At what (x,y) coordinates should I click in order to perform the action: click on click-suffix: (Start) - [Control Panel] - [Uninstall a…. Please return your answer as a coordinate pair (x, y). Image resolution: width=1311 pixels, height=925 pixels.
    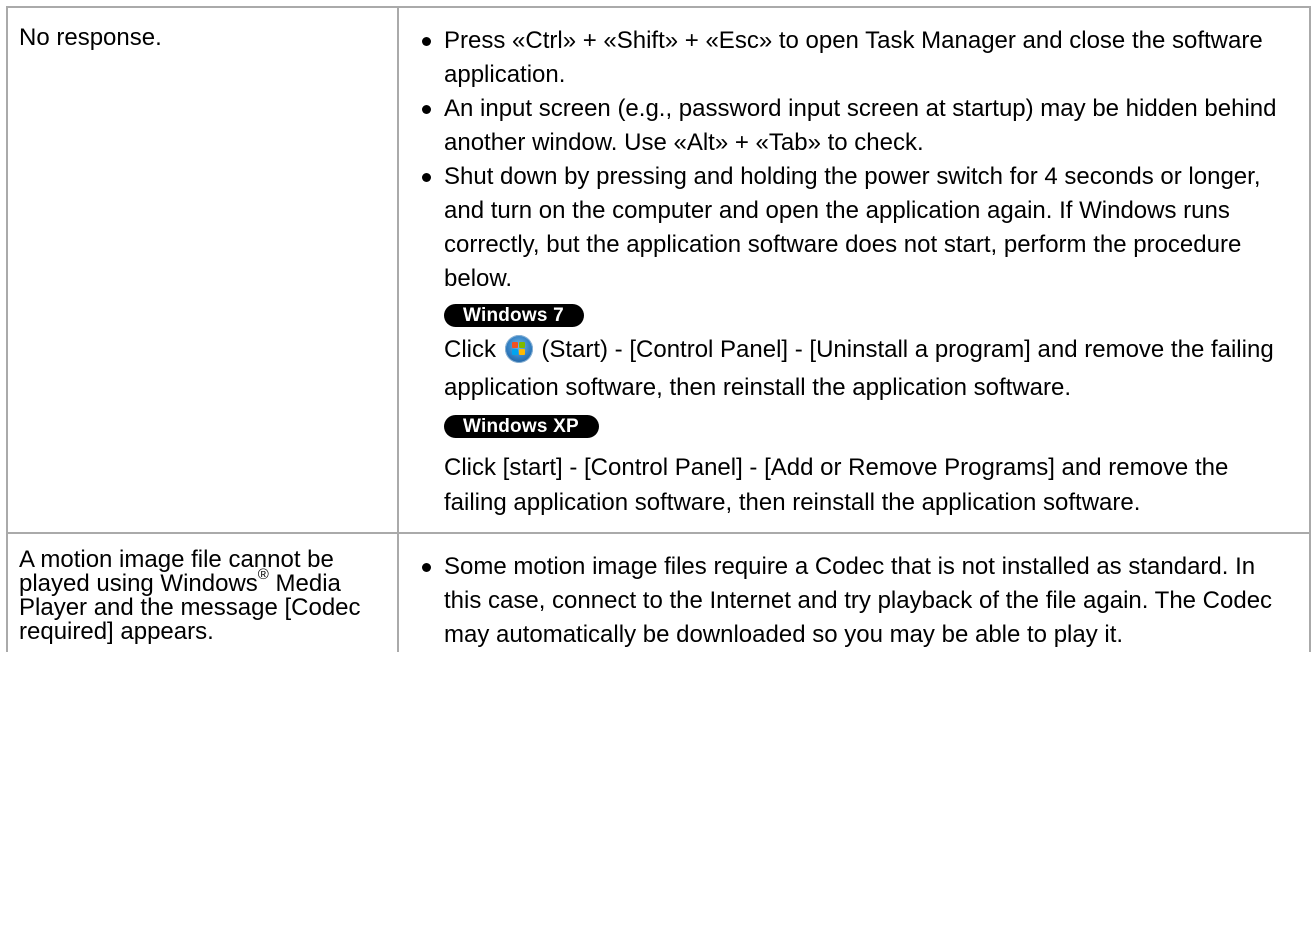
    Looking at the image, I should click on (809, 349).